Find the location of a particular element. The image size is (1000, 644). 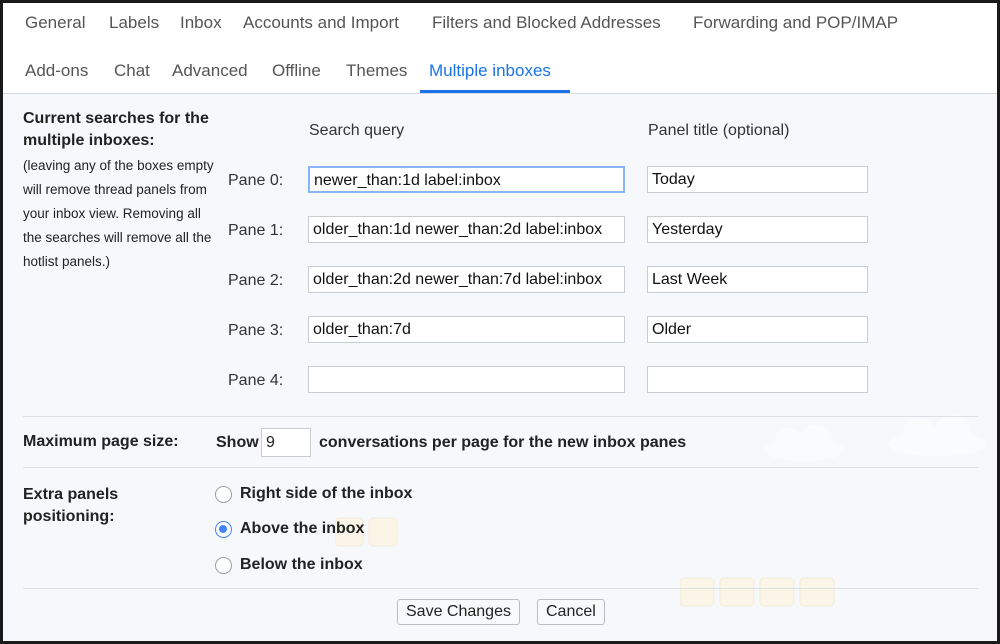

pane-1-label: Pane 1: is located at coordinates (256, 230).